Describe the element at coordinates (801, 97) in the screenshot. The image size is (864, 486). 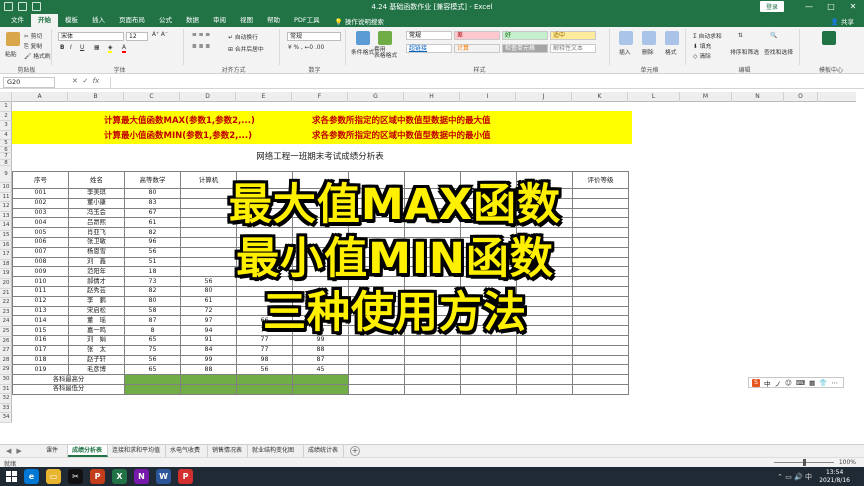
I see `column-header-o: O` at that location.